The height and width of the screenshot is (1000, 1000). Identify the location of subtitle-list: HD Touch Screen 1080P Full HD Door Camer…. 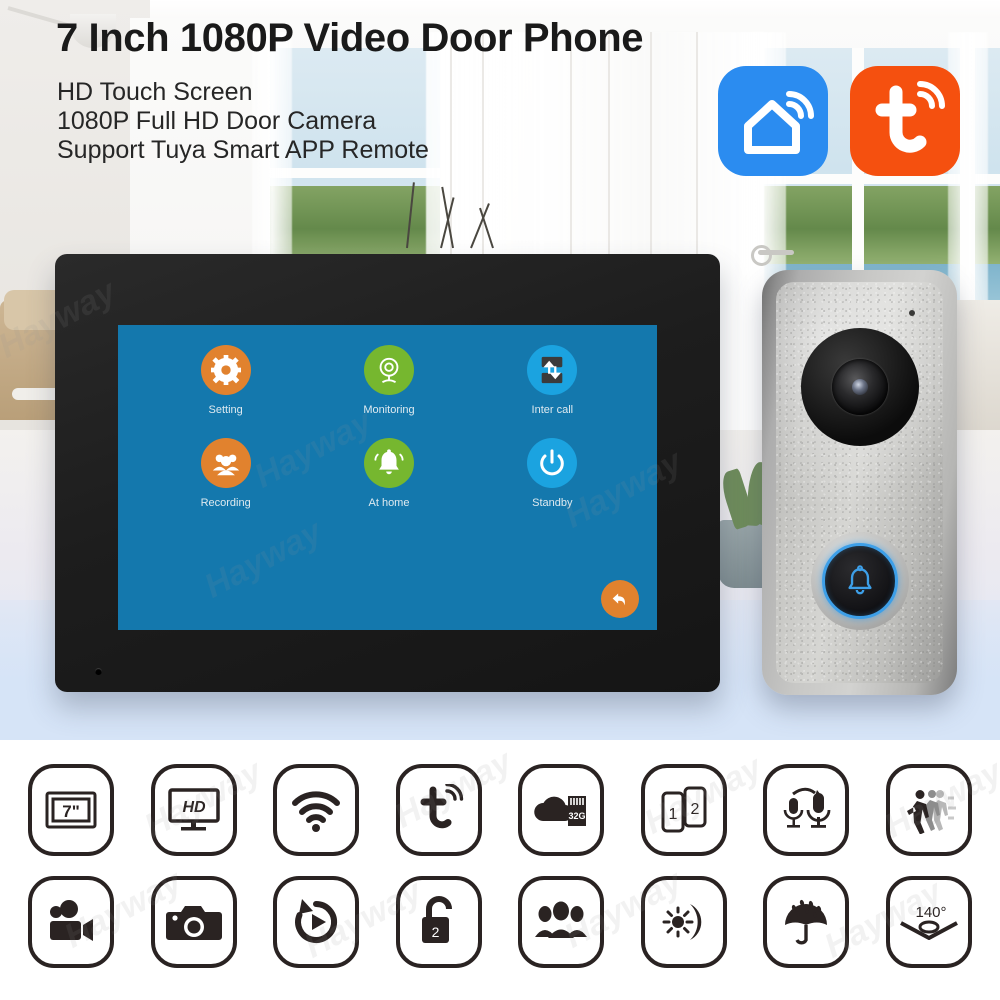
(243, 121).